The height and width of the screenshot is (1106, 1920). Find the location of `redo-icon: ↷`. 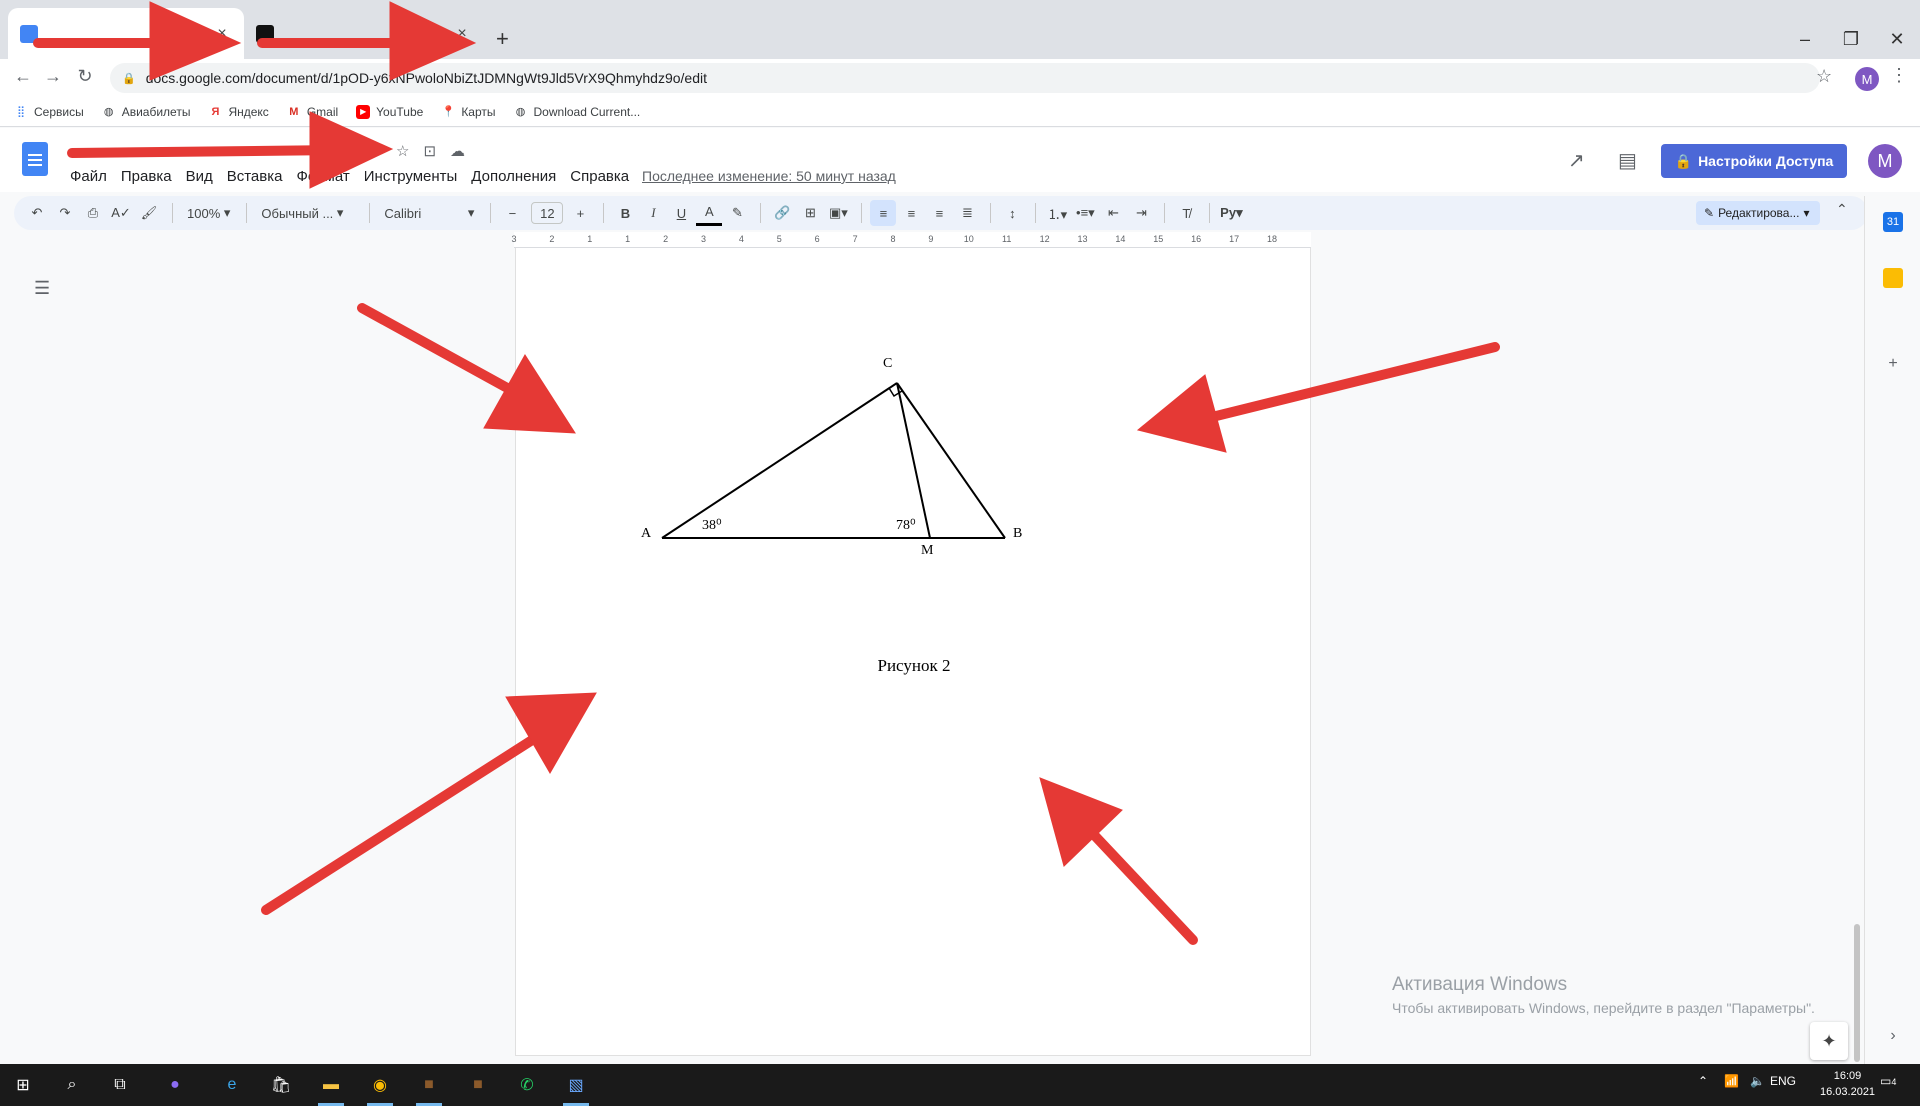

redo-icon: ↷ is located at coordinates (65, 213).